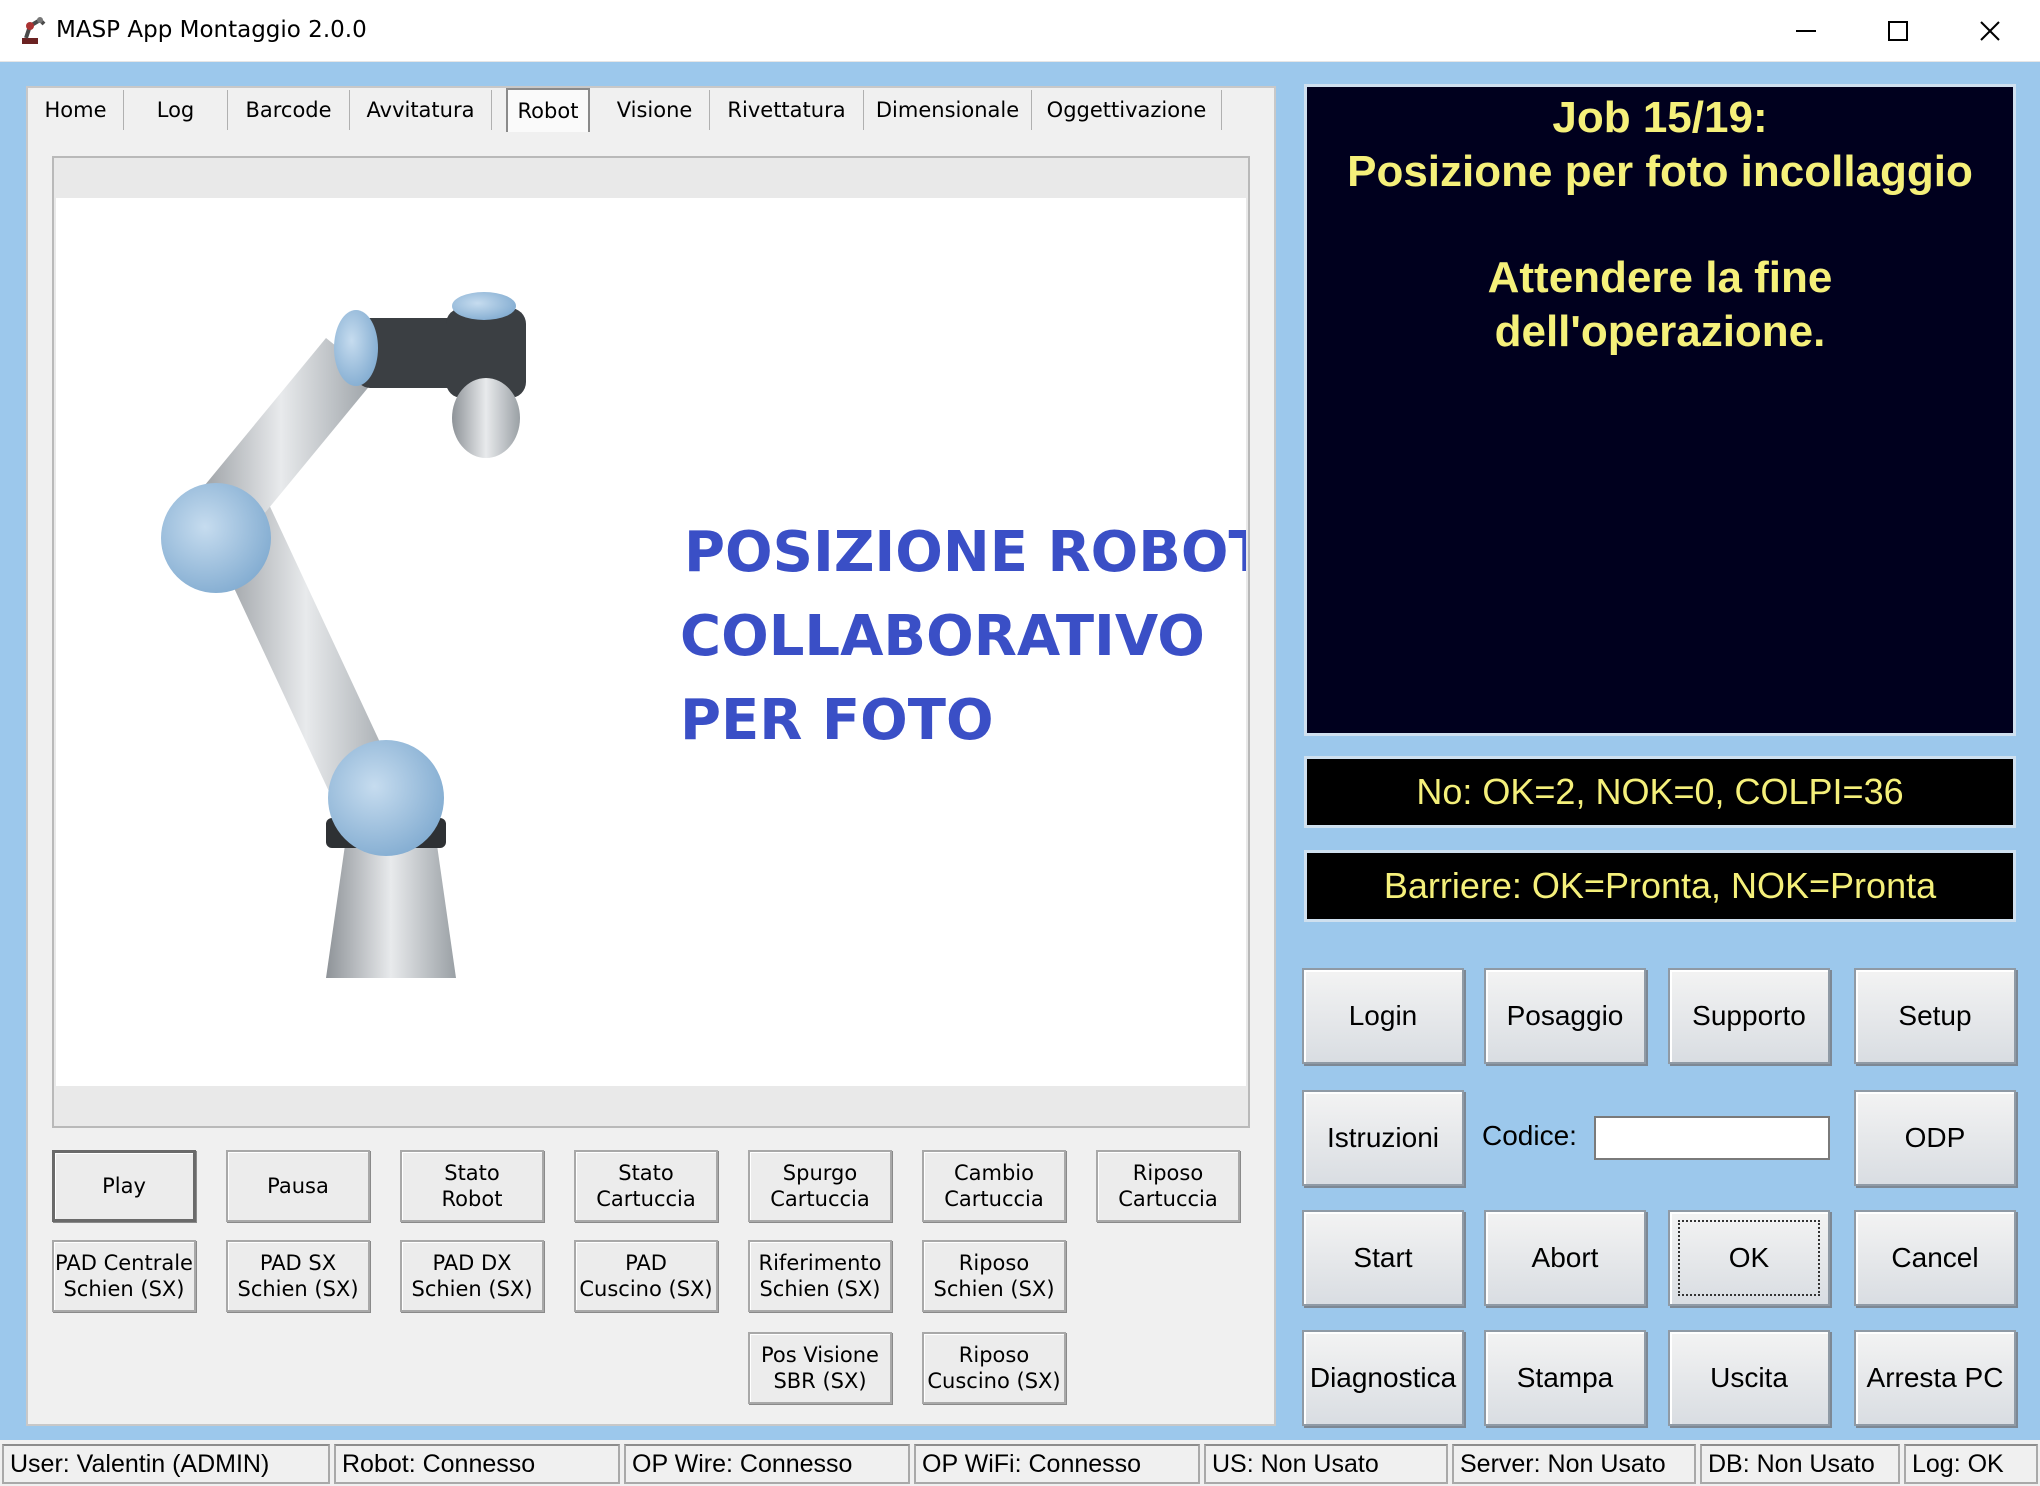 The image size is (2040, 1486). What do you see at coordinates (477, 1464) in the screenshot?
I see `status-robot: Robot: Connesso` at bounding box center [477, 1464].